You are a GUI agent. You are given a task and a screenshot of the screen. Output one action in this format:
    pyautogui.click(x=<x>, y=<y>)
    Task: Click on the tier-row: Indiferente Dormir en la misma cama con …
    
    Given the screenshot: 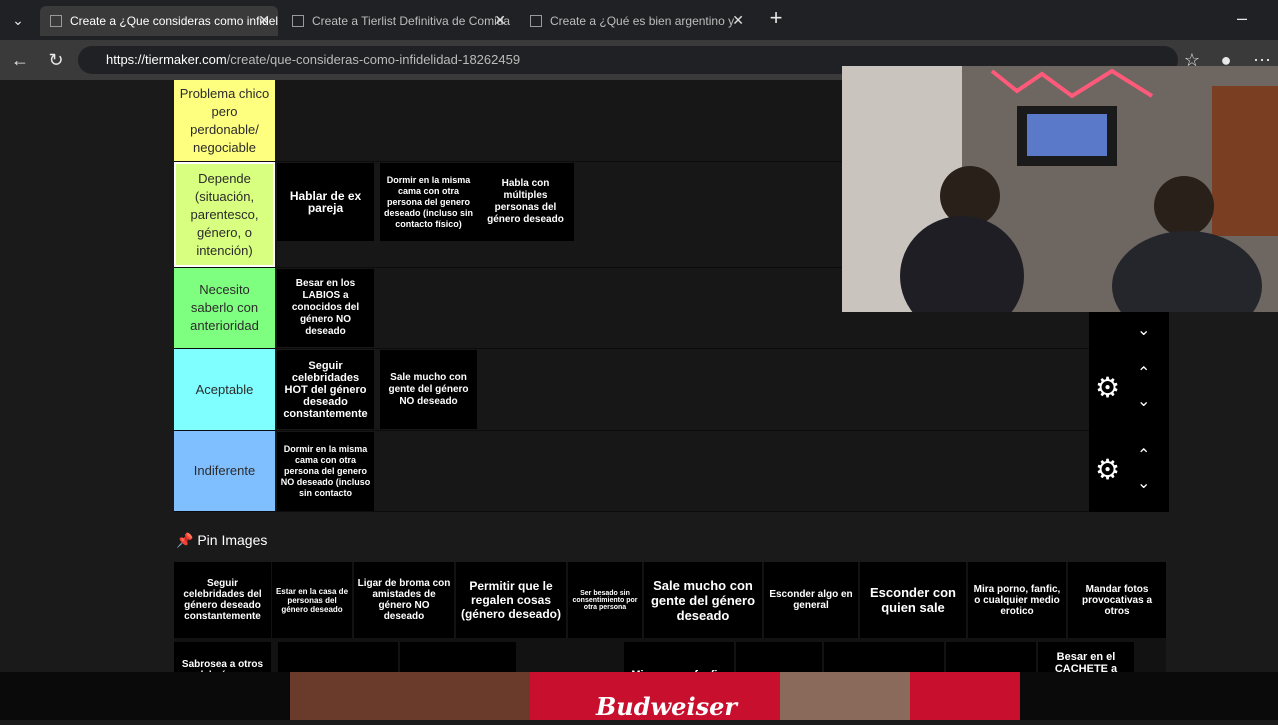 What is the action you would take?
    pyautogui.click(x=671, y=471)
    